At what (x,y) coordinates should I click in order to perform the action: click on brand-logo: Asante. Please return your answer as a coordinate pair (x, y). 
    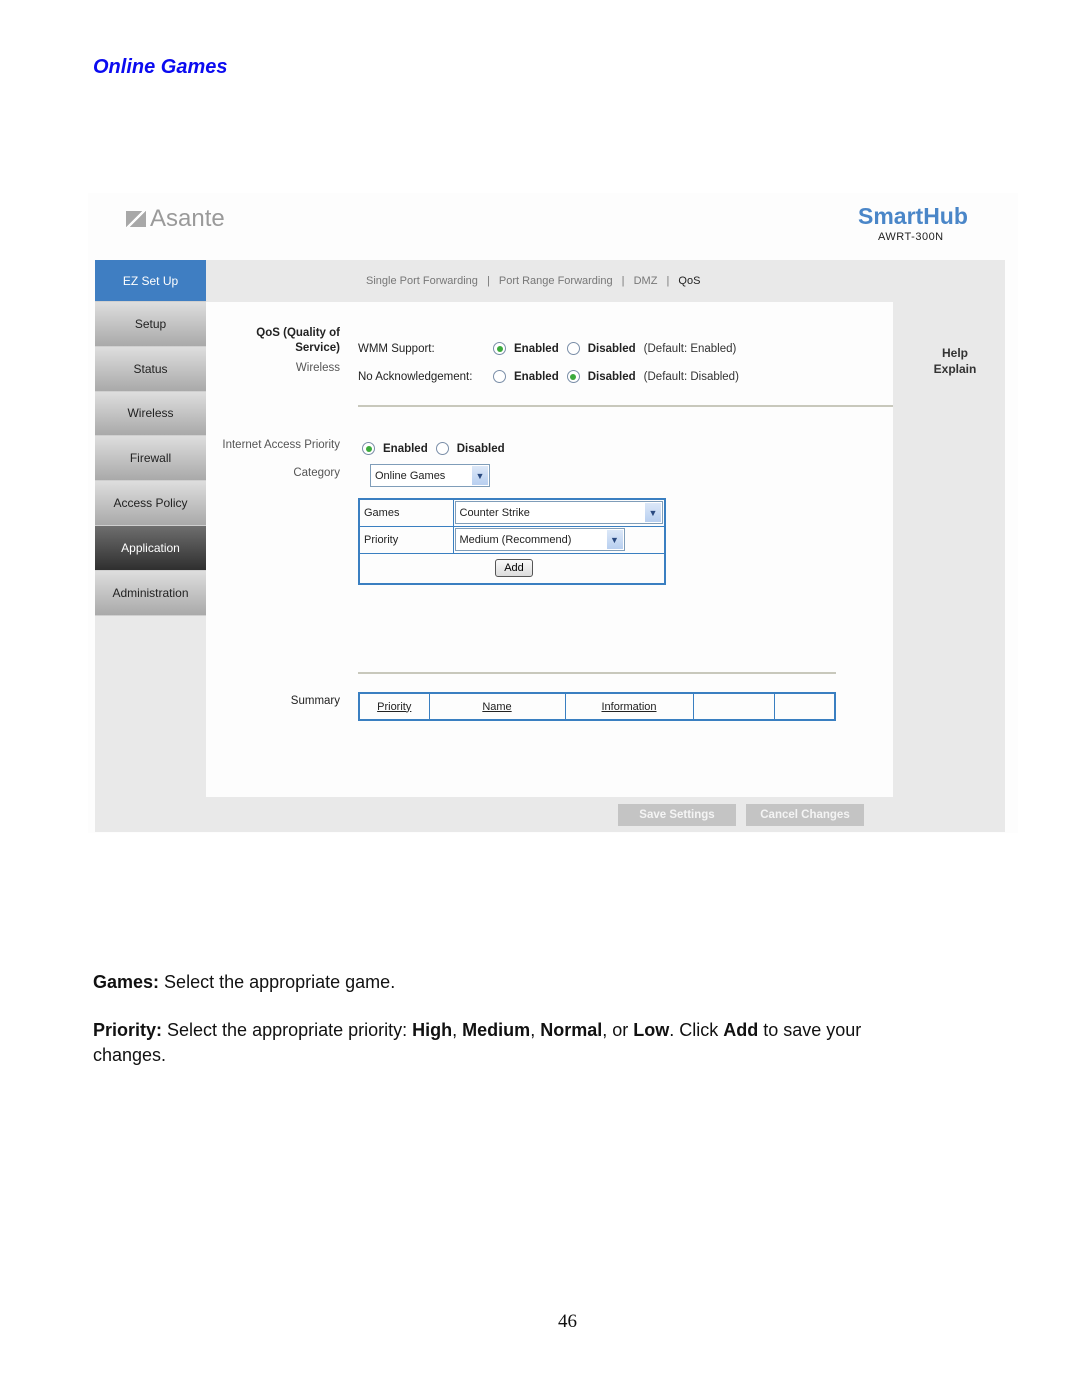
    Looking at the image, I should click on (175, 219).